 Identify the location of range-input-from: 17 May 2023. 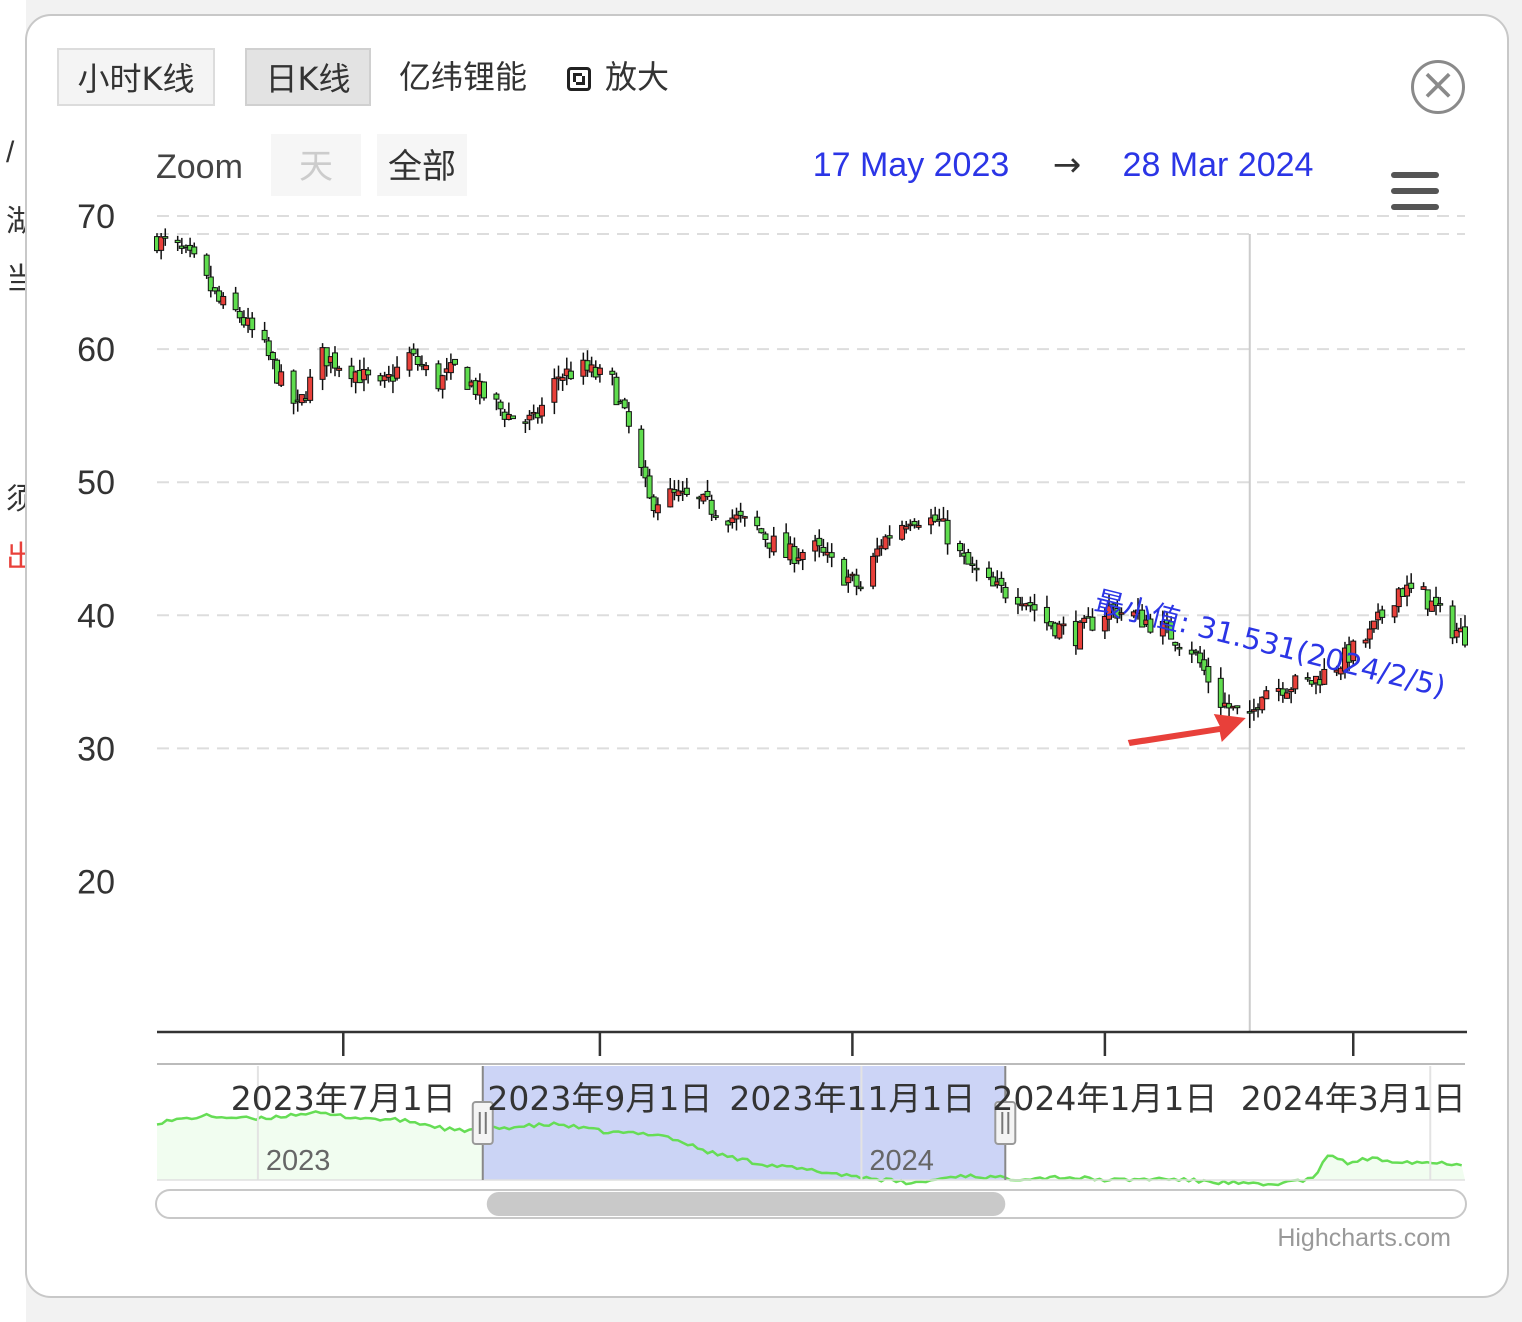
(911, 165).